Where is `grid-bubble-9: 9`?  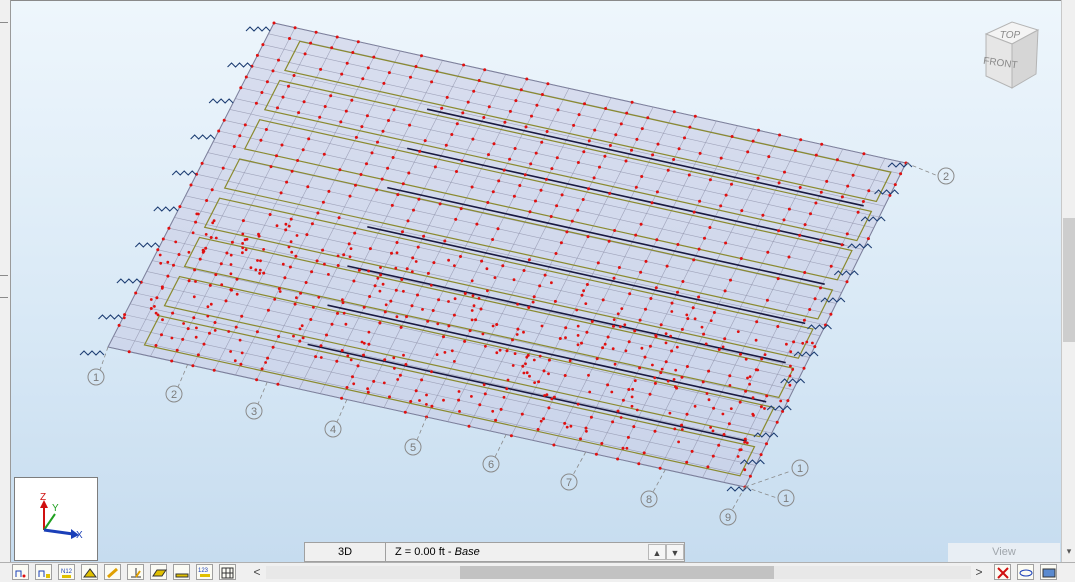
grid-bubble-9: 9 is located at coordinates (728, 517).